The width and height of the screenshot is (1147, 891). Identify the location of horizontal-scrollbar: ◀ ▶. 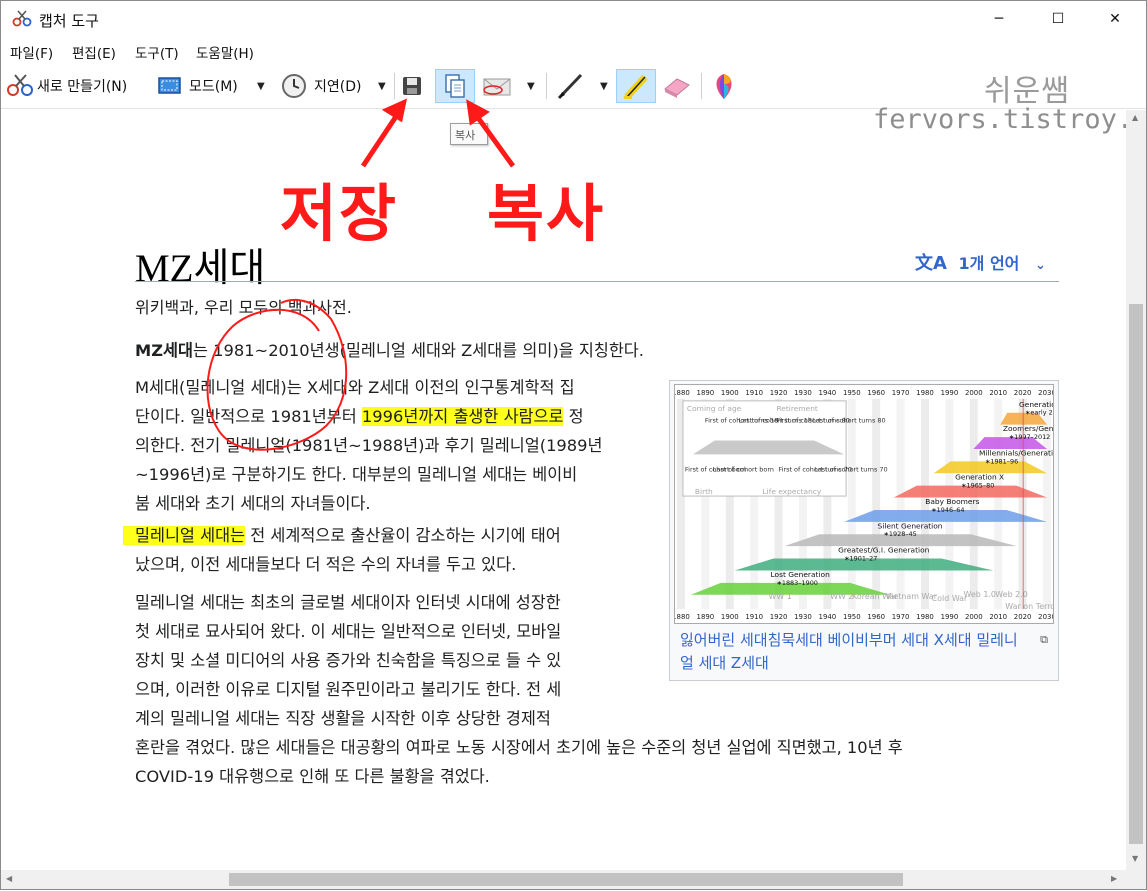
(563, 879).